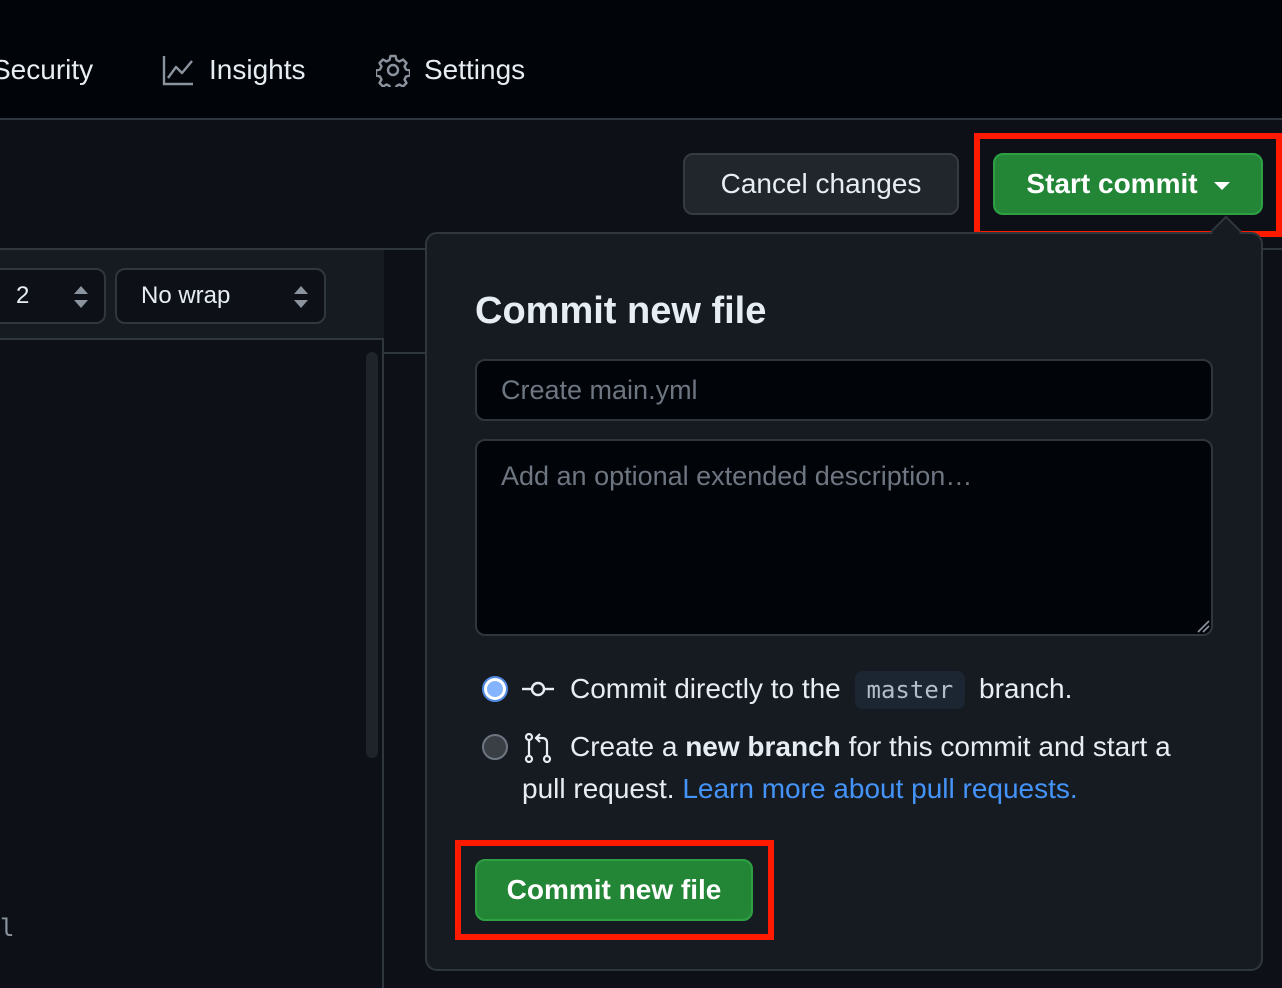 This screenshot has height=988, width=1282. Describe the element at coordinates (879, 788) in the screenshot. I see `learn-more-pull-requests-link: Learn more about pull requests.` at that location.